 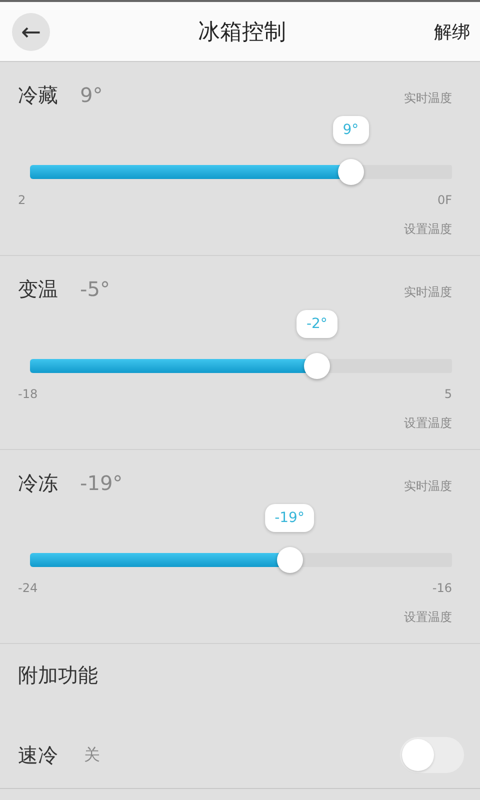 What do you see at coordinates (442, 588) in the screenshot?
I see `max-label: -16` at bounding box center [442, 588].